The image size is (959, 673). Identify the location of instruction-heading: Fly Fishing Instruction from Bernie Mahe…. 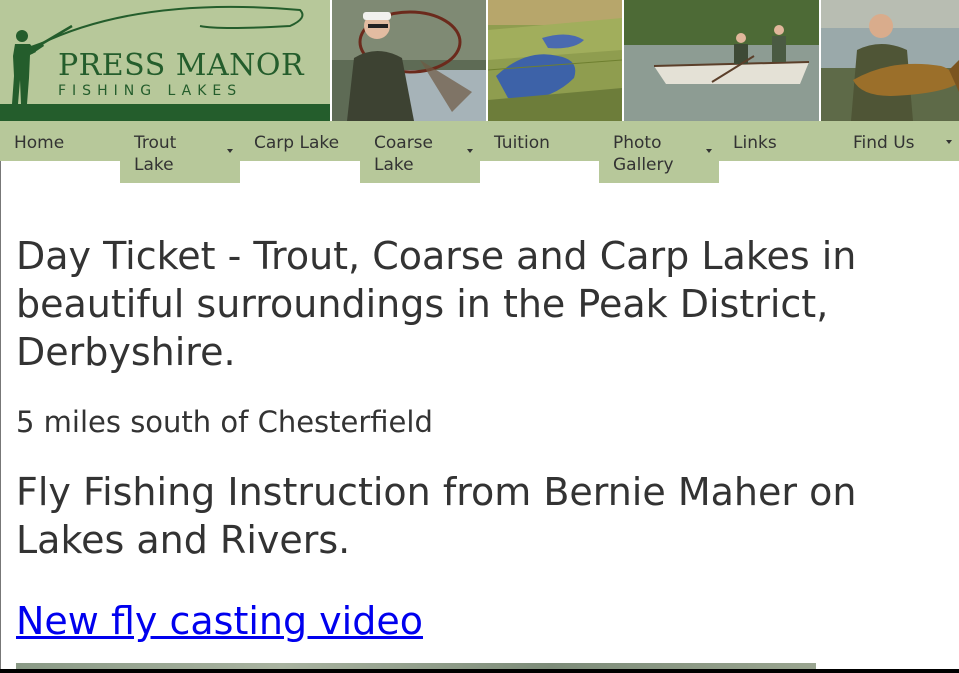
(436, 516).